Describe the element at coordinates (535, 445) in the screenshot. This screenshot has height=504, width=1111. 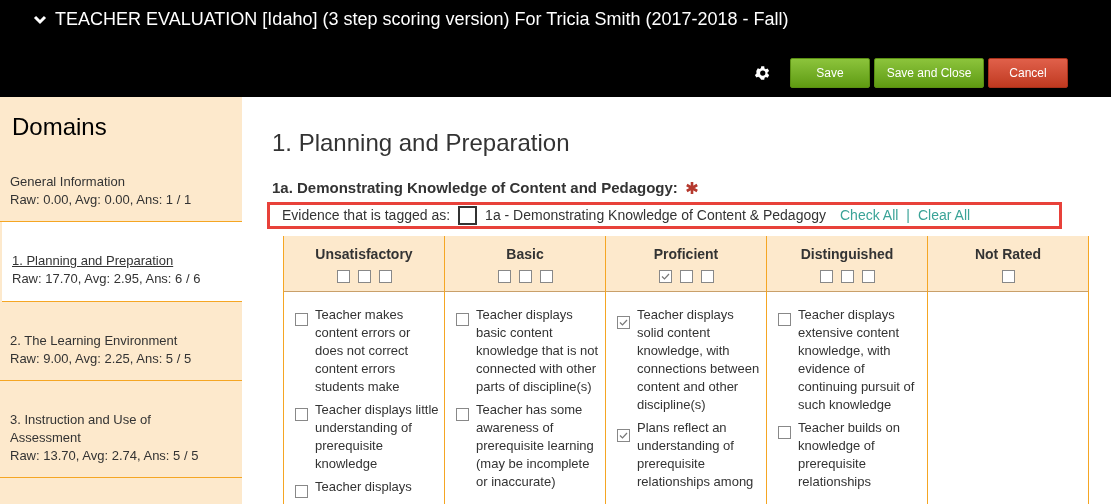
I see `indicator-text: Teacher has some awareness of prerequisite learning (may be incomplete or inaccurate)` at that location.